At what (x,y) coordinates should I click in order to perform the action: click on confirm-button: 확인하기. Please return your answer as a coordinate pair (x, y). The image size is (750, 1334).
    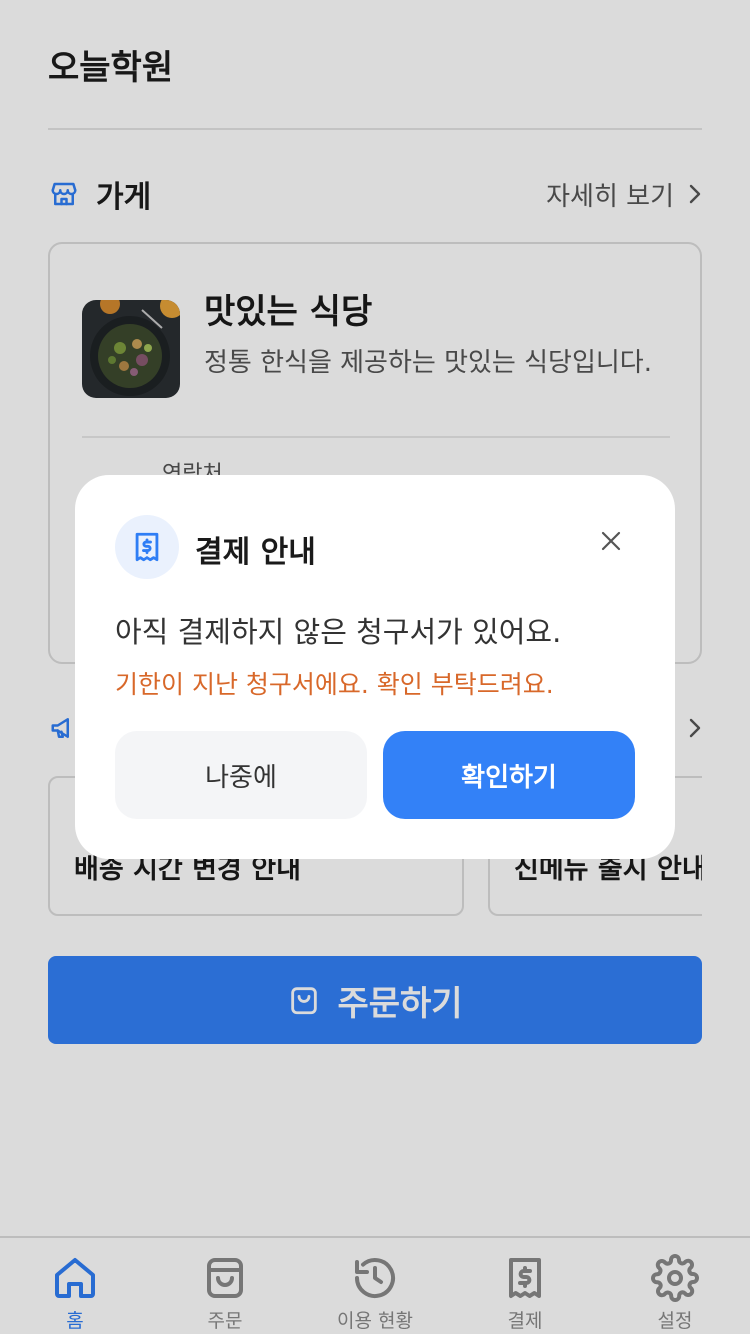
    Looking at the image, I should click on (509, 775).